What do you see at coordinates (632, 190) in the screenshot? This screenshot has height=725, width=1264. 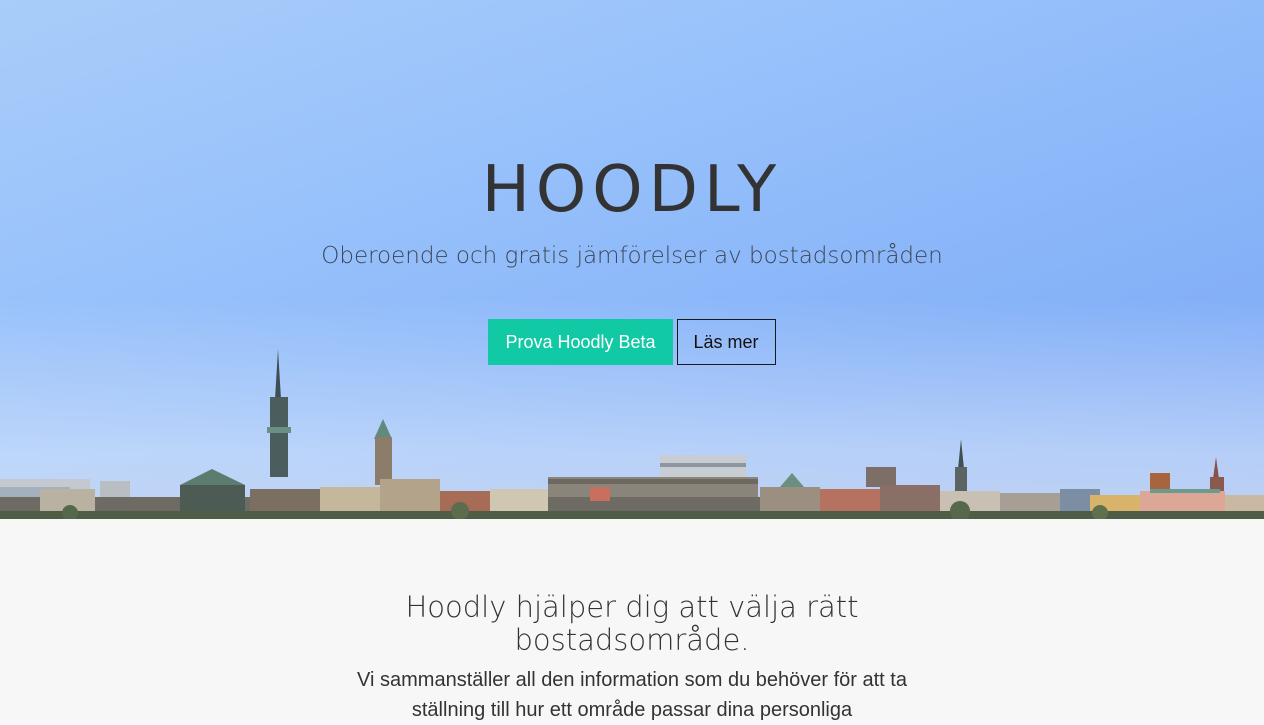 I see `hero-title: HOODLY` at bounding box center [632, 190].